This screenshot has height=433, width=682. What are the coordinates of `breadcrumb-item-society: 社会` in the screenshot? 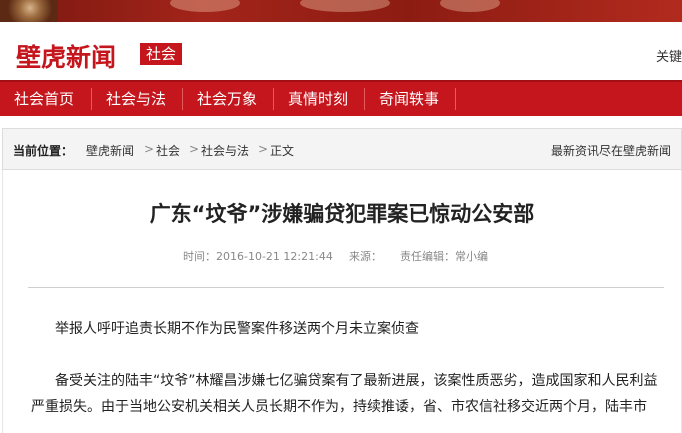 It's located at (168, 150).